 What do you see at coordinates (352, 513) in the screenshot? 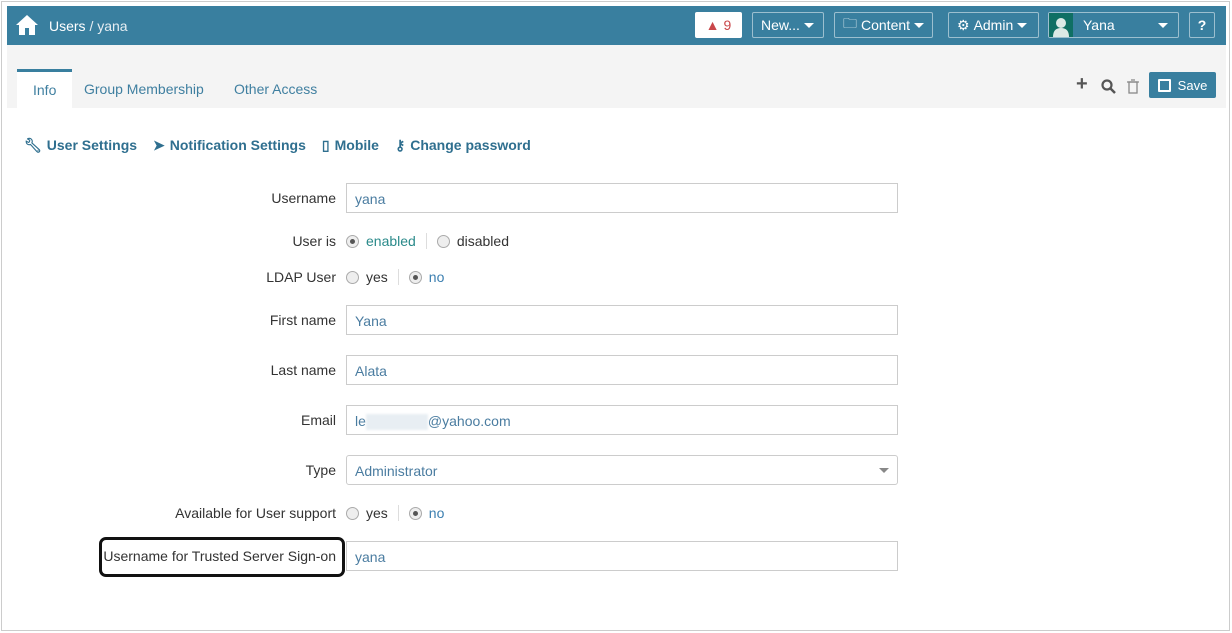
I see `support-yes-radio` at bounding box center [352, 513].